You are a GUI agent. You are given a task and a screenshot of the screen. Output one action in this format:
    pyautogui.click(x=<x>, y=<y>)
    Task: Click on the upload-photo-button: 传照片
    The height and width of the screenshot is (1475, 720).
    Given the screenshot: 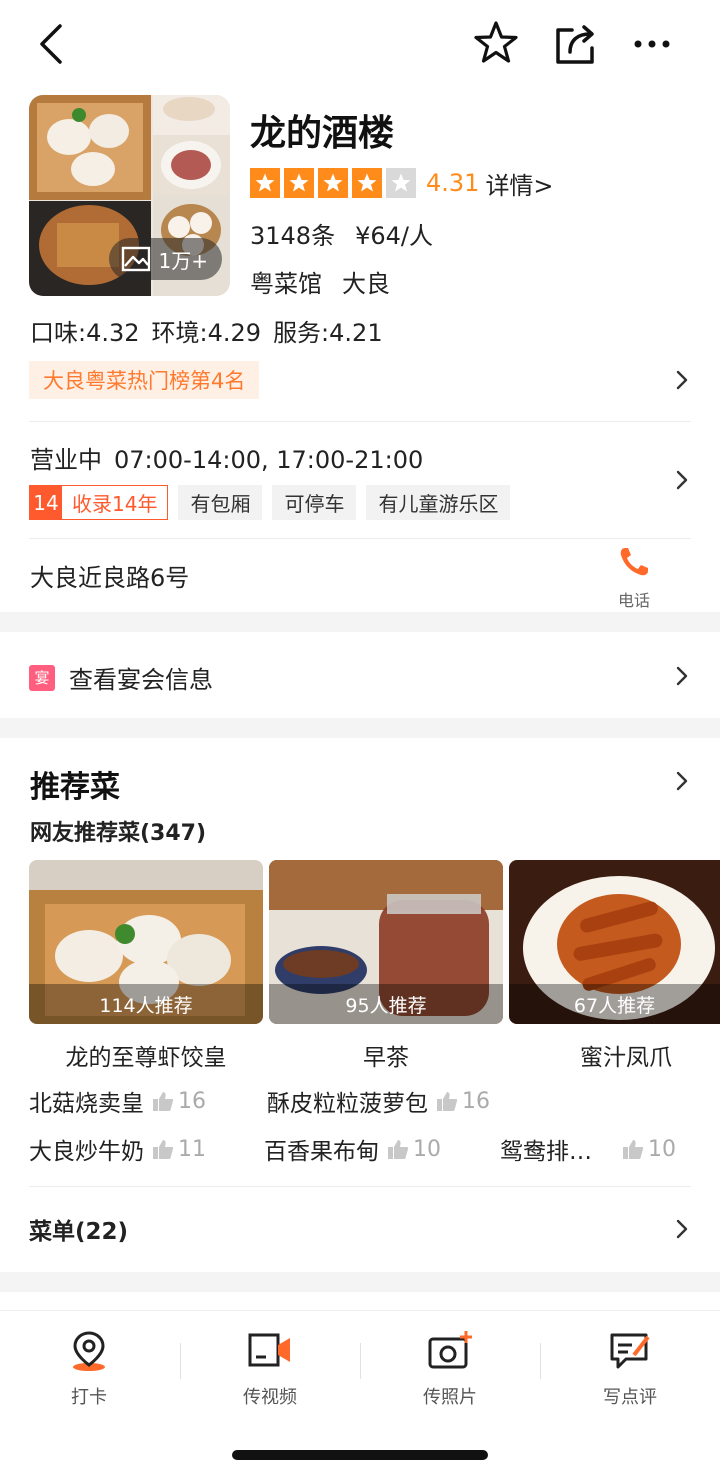 What is the action you would take?
    pyautogui.click(x=450, y=1369)
    